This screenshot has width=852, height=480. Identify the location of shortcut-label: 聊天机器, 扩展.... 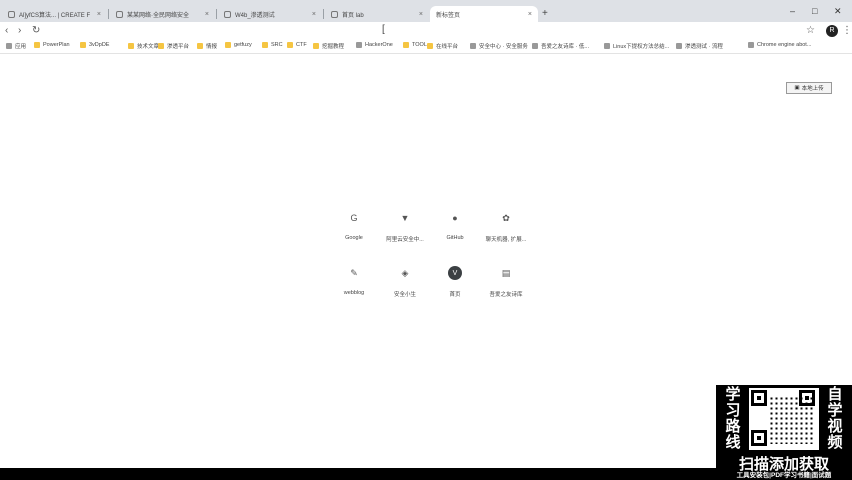
(506, 240).